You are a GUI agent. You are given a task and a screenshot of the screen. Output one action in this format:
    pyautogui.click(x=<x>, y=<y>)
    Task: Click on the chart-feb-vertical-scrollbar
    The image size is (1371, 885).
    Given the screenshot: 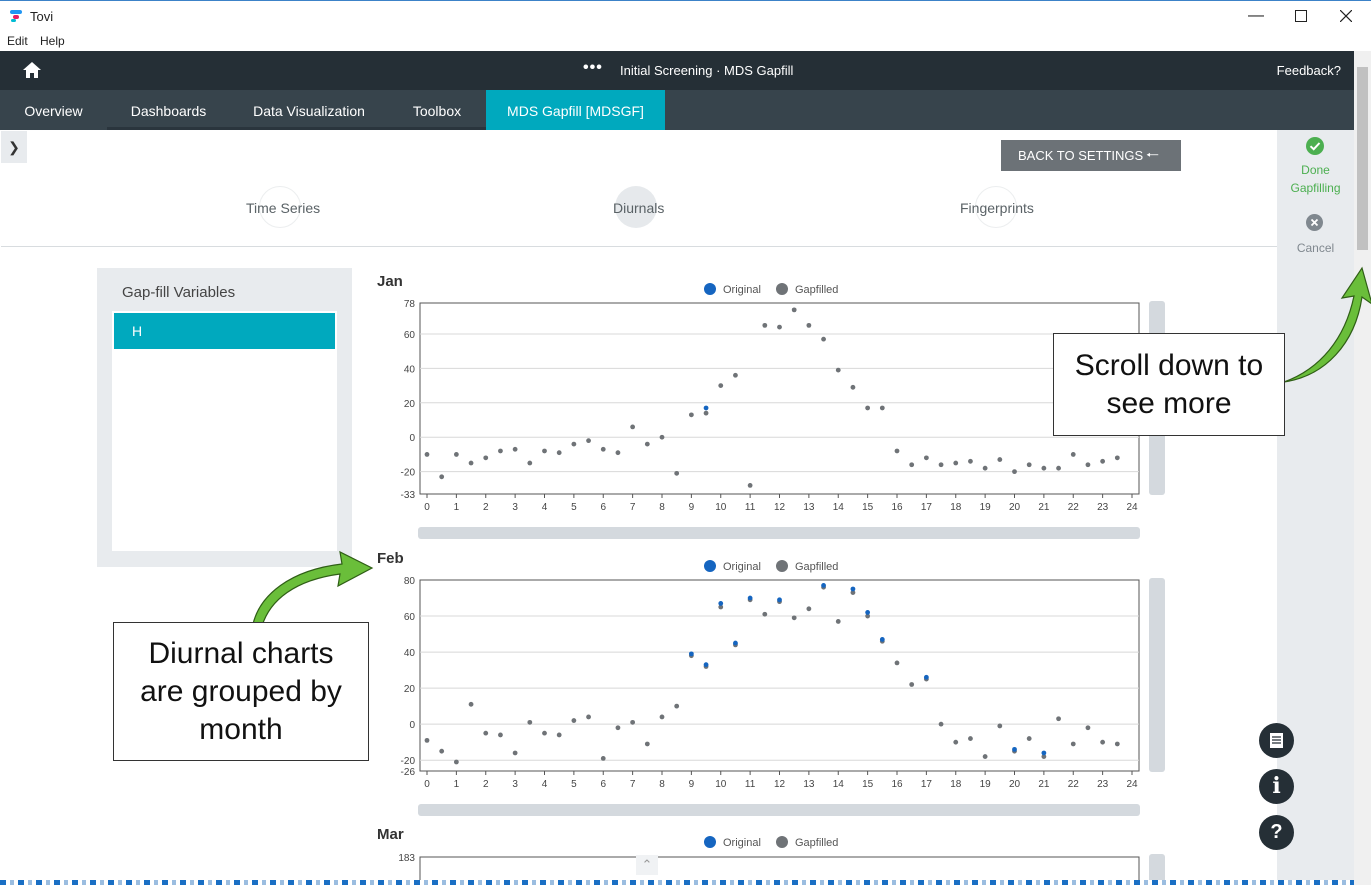 What is the action you would take?
    pyautogui.click(x=1157, y=675)
    